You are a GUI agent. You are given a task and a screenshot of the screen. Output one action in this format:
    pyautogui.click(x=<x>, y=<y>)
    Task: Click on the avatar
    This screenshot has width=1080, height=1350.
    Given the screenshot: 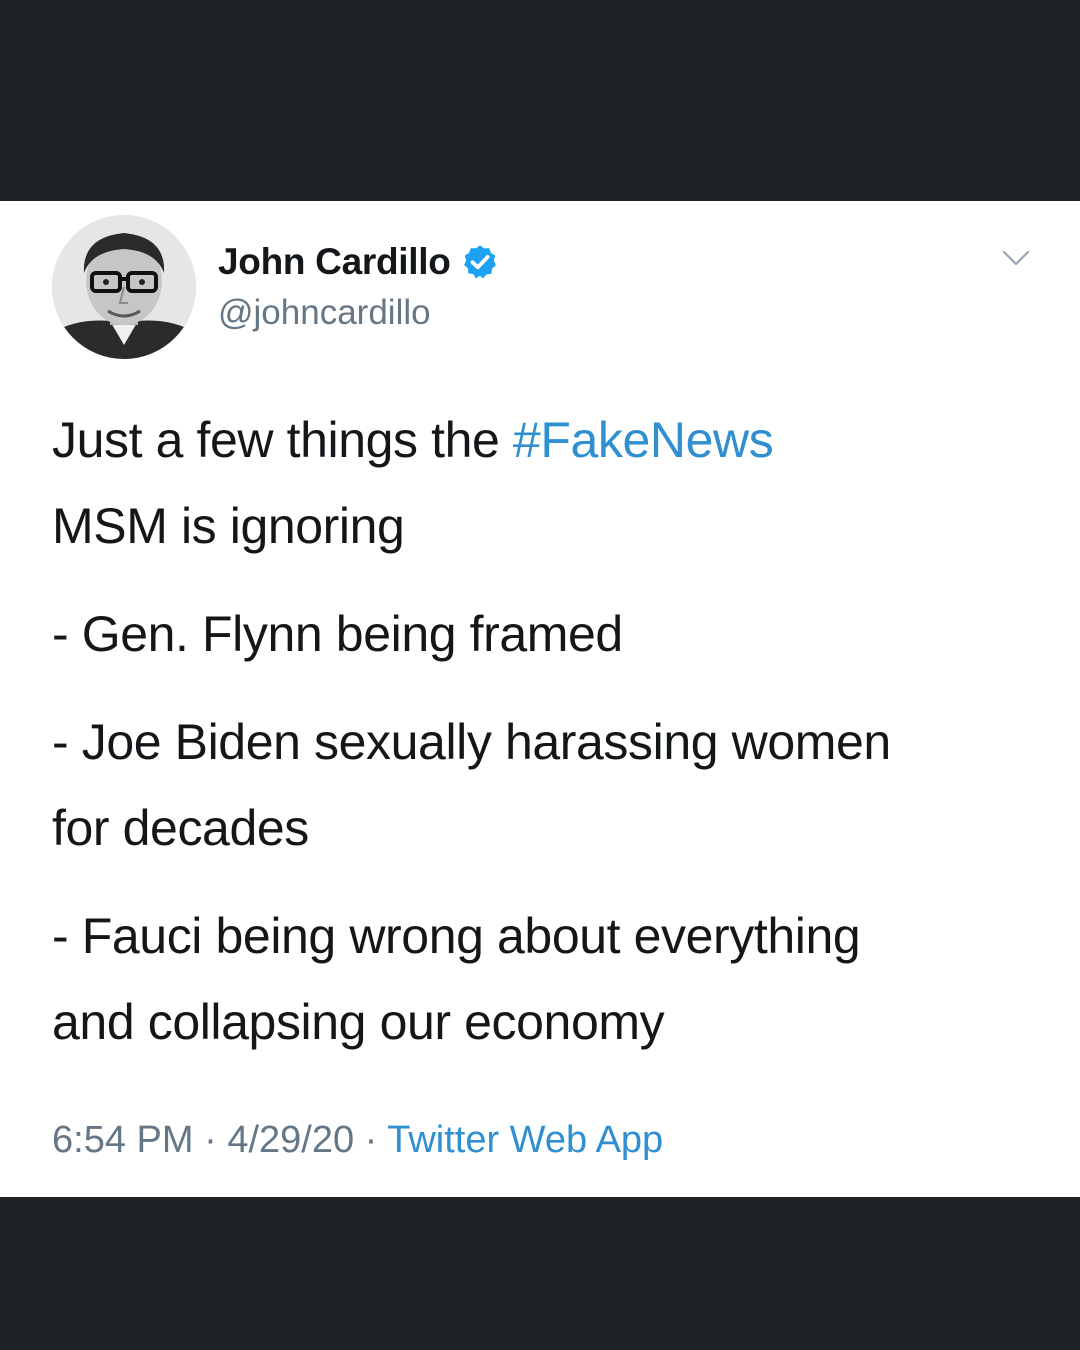 What is the action you would take?
    pyautogui.click(x=124, y=287)
    